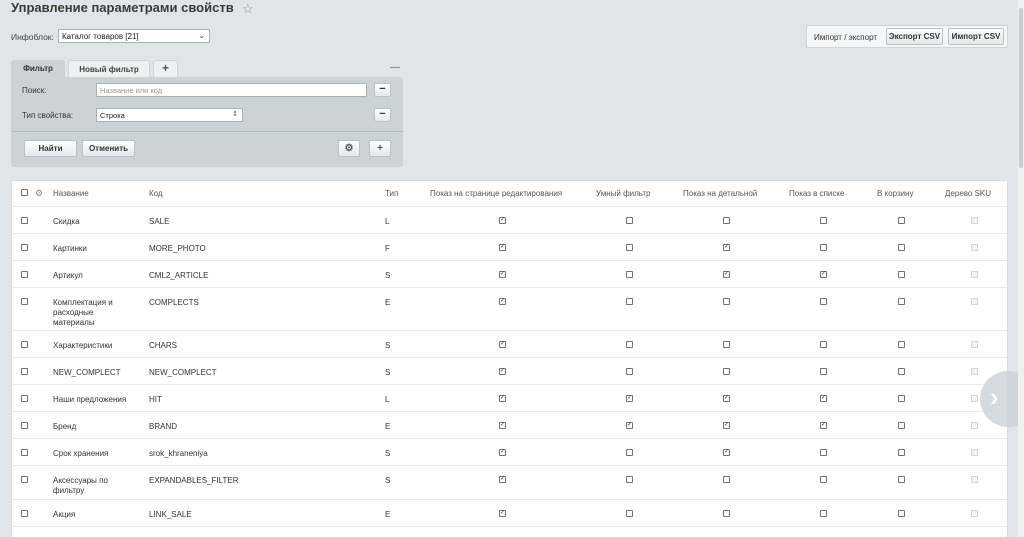  Describe the element at coordinates (165, 68) in the screenshot. I see `add-filter-tab-button: +` at that location.